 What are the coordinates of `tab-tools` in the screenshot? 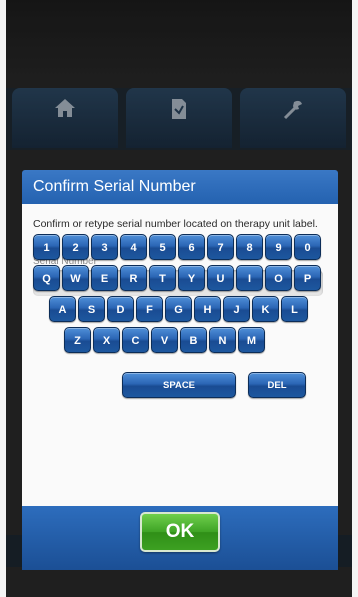 It's located at (293, 118).